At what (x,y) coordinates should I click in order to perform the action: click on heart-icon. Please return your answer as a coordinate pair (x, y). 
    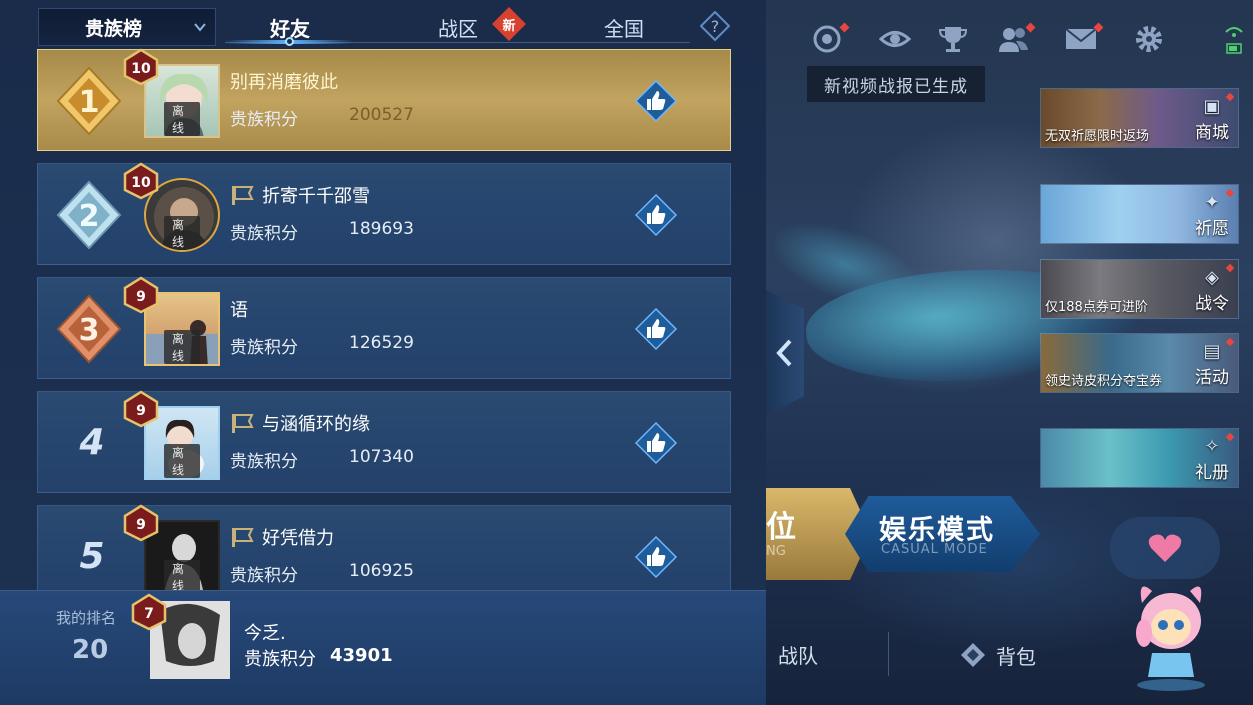
    Looking at the image, I should click on (1165, 548).